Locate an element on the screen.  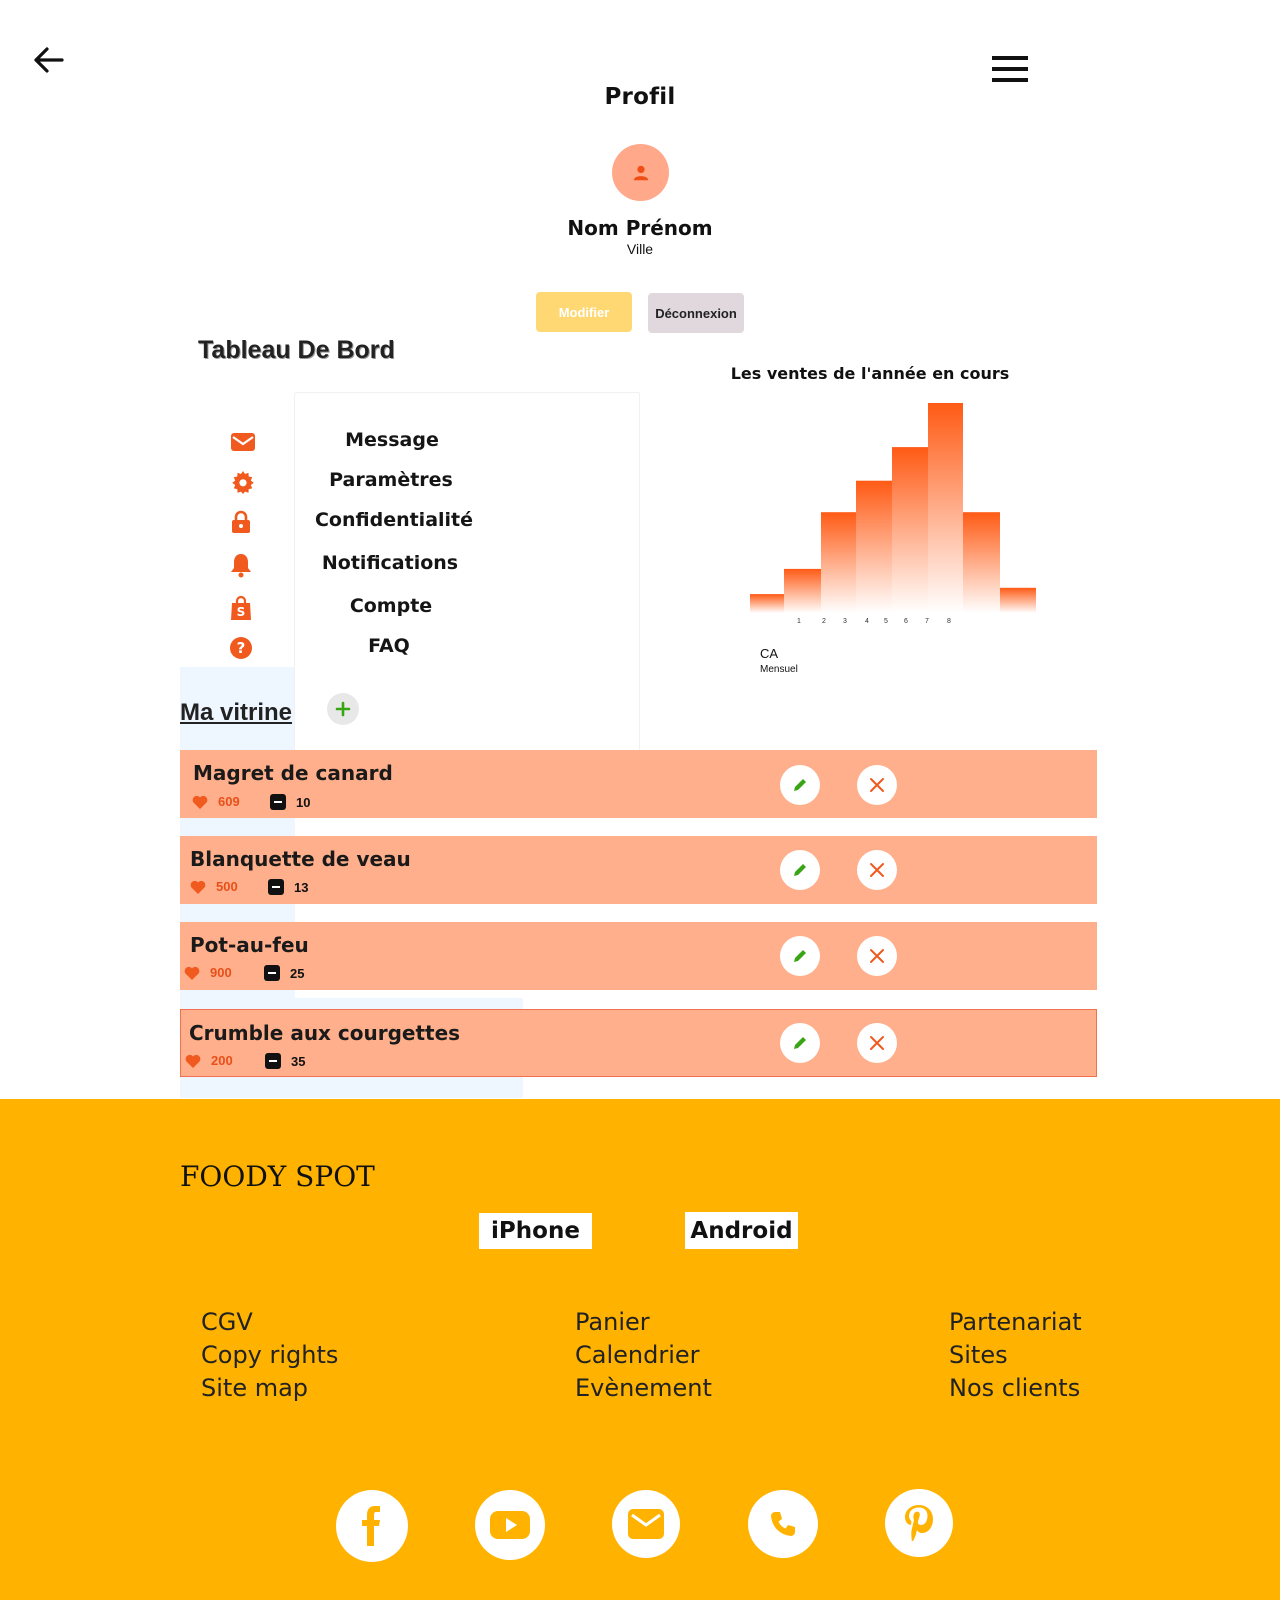
sales-bar-chart: 1 2 3 4 5 6 7 8 is located at coordinates (893, 514).